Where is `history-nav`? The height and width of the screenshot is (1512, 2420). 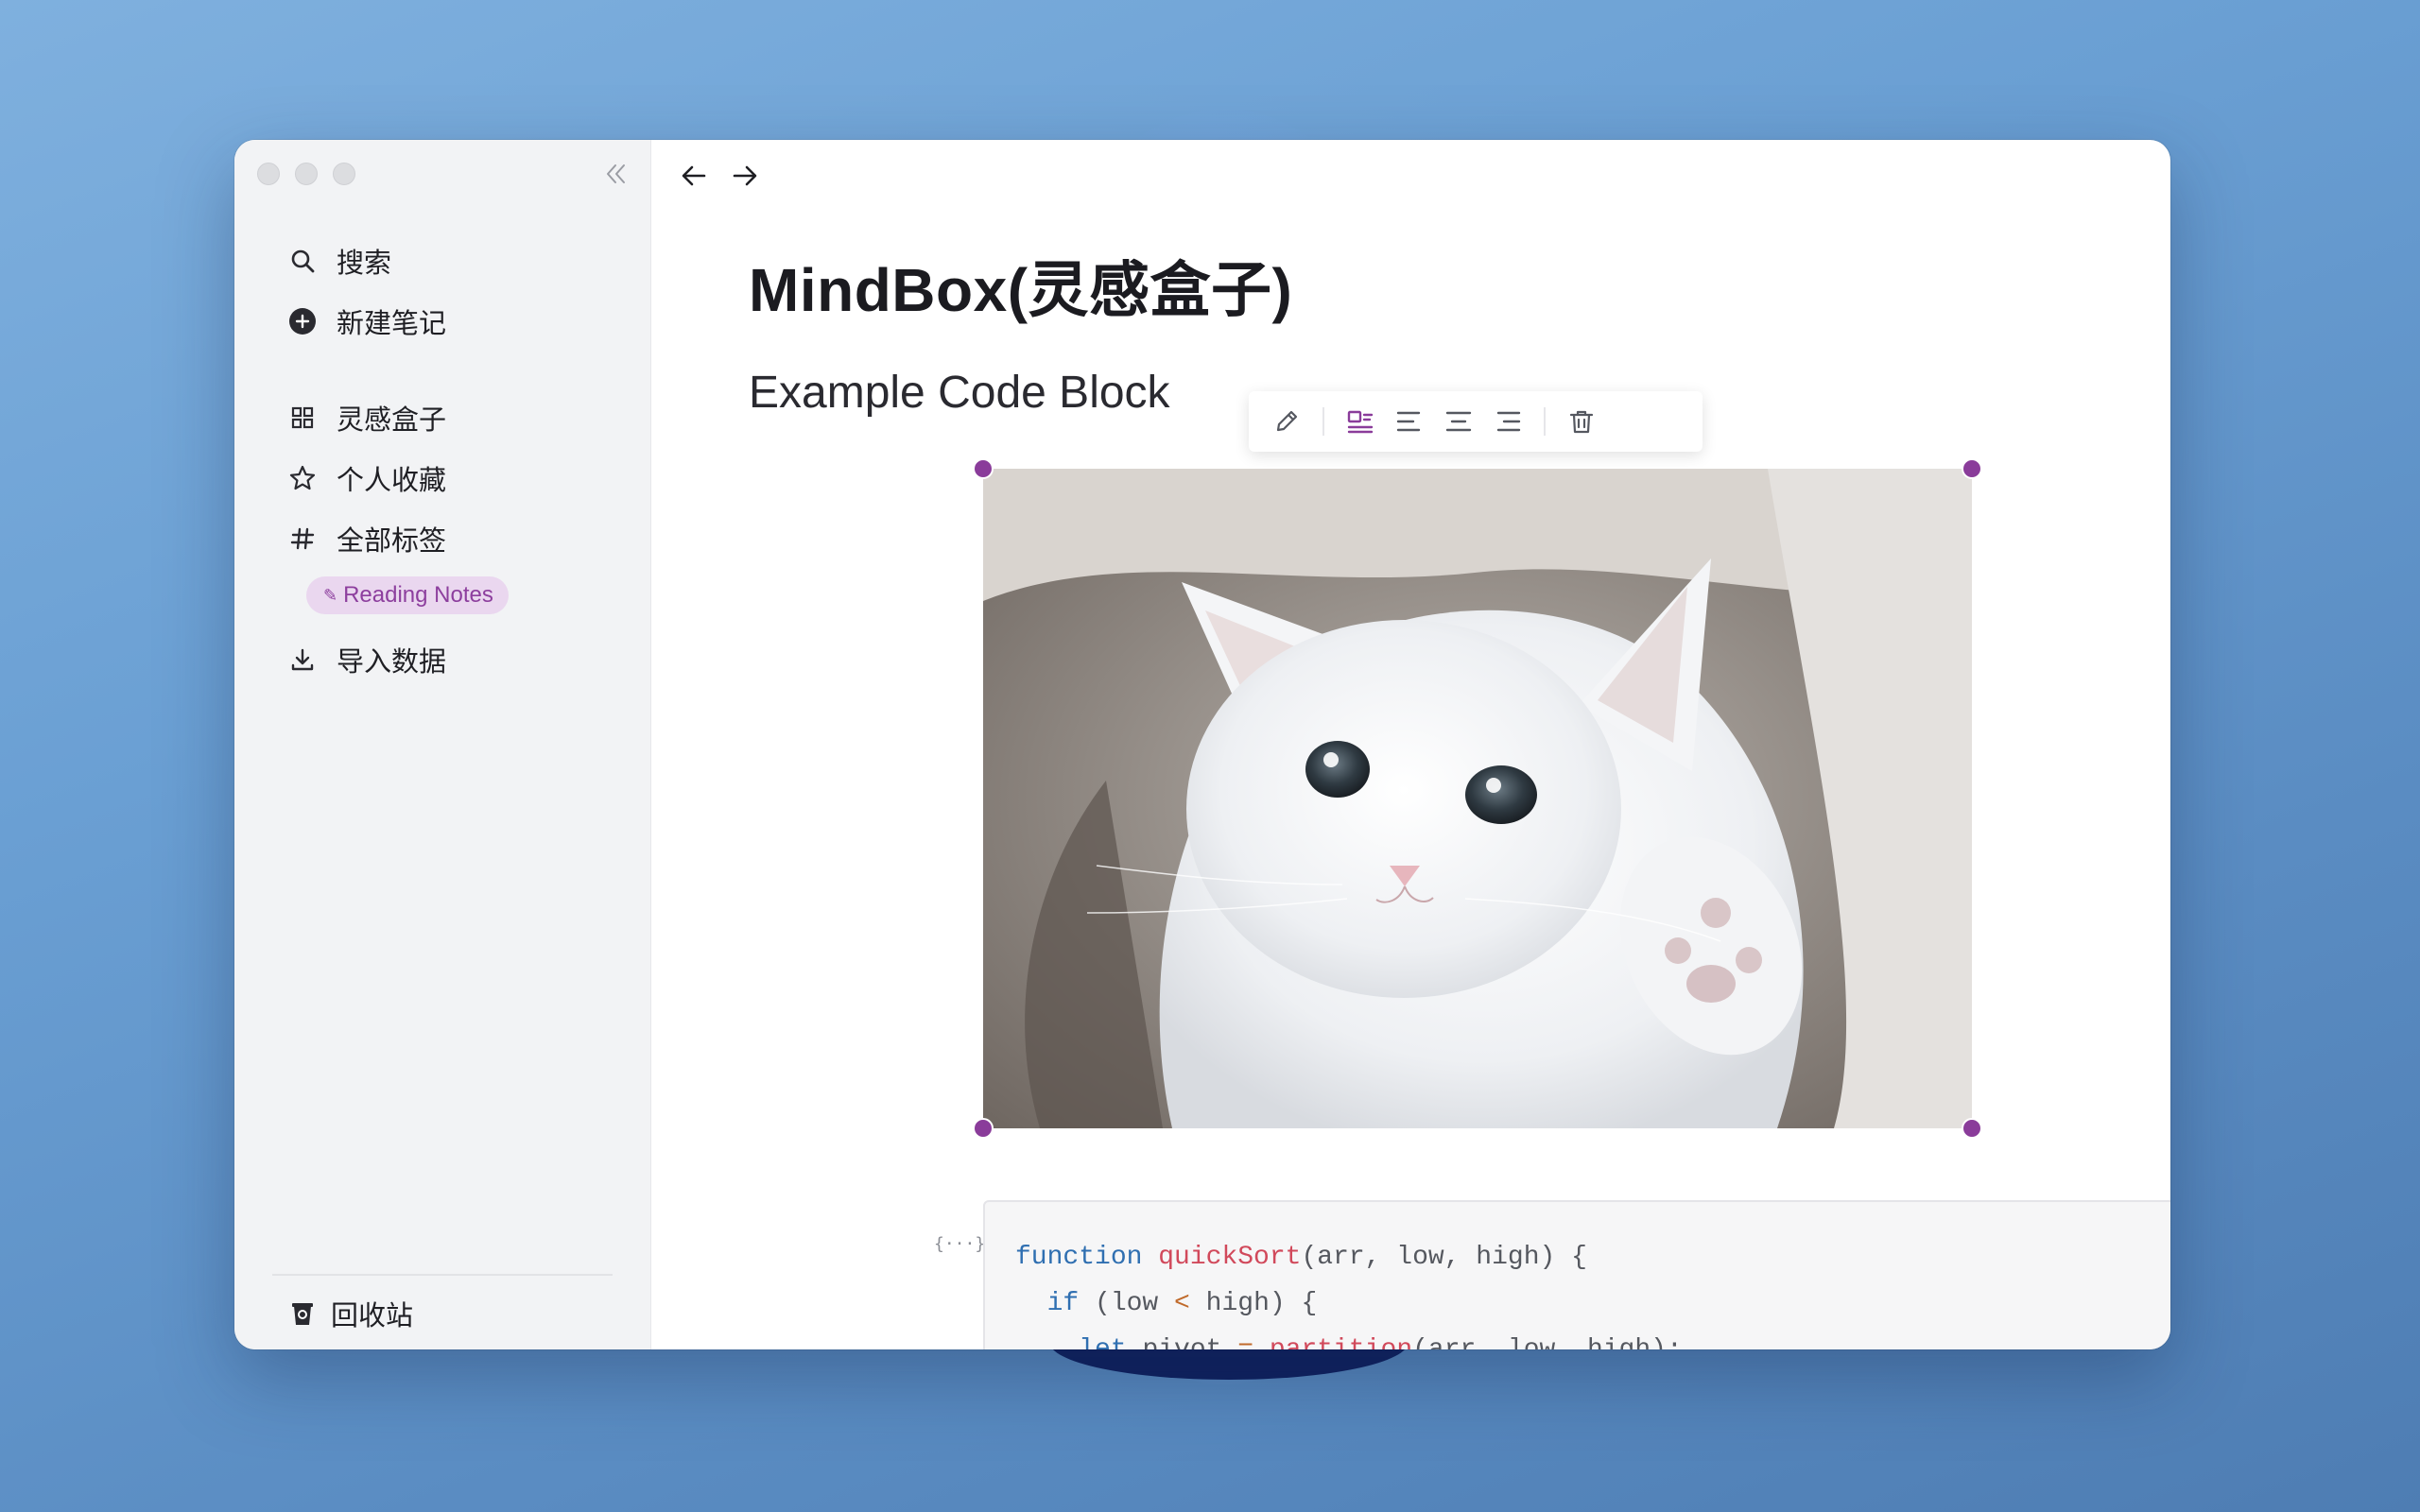 history-nav is located at coordinates (719, 176).